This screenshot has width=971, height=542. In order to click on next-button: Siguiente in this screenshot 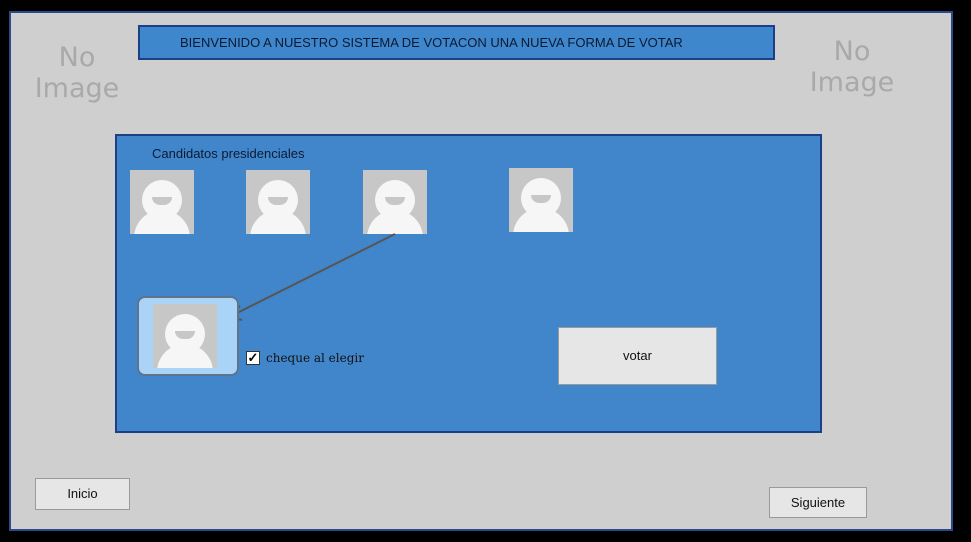, I will do `click(818, 502)`.